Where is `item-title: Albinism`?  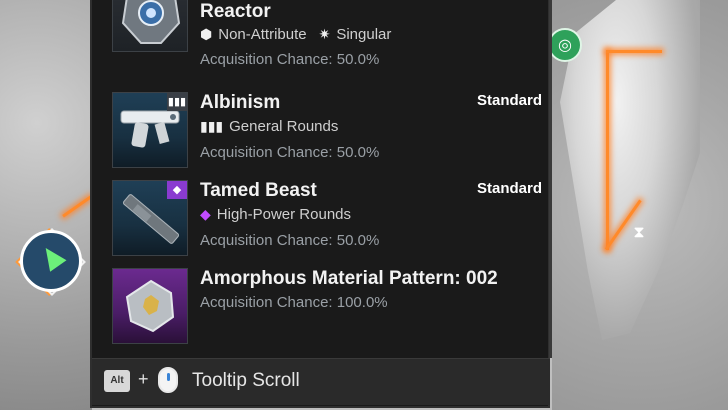 item-title: Albinism is located at coordinates (240, 102).